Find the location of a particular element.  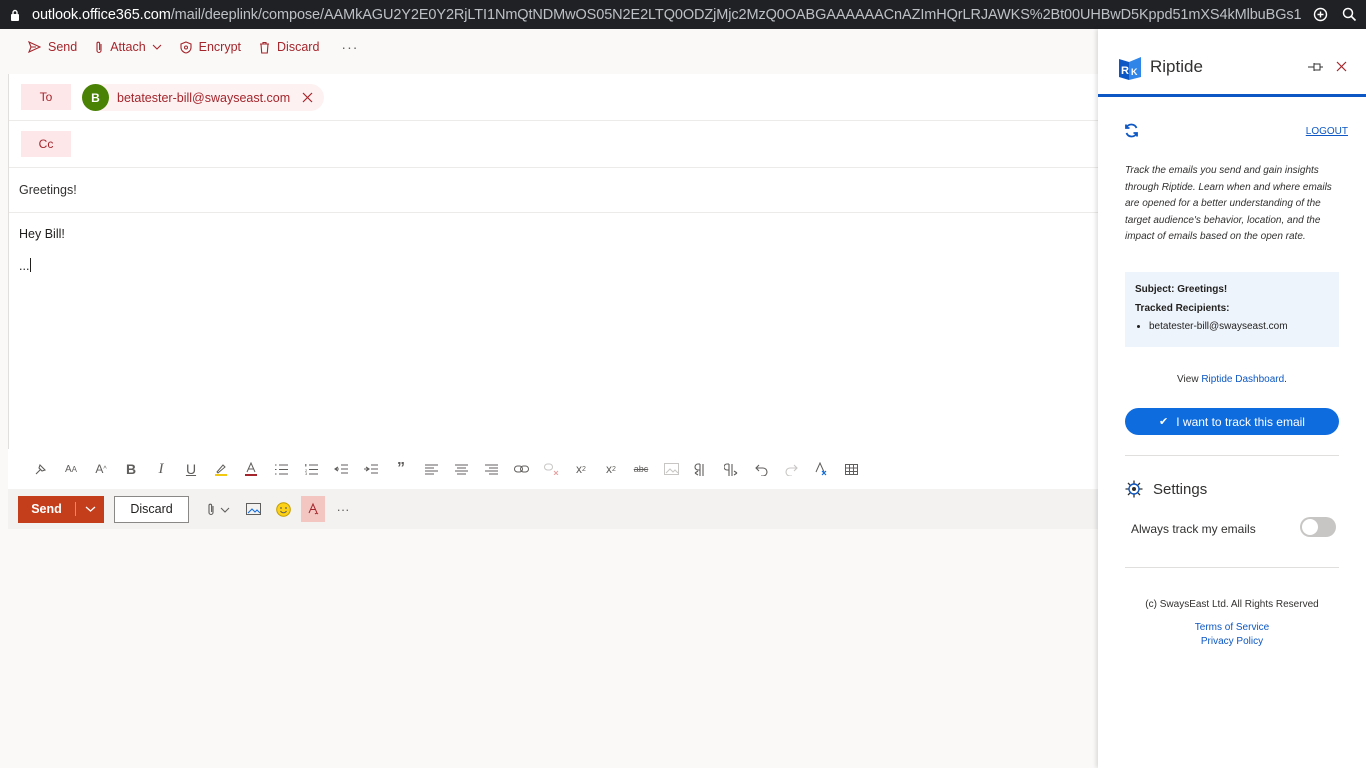

list-item: betatester-bill@swayseast.com is located at coordinates (1239, 326).